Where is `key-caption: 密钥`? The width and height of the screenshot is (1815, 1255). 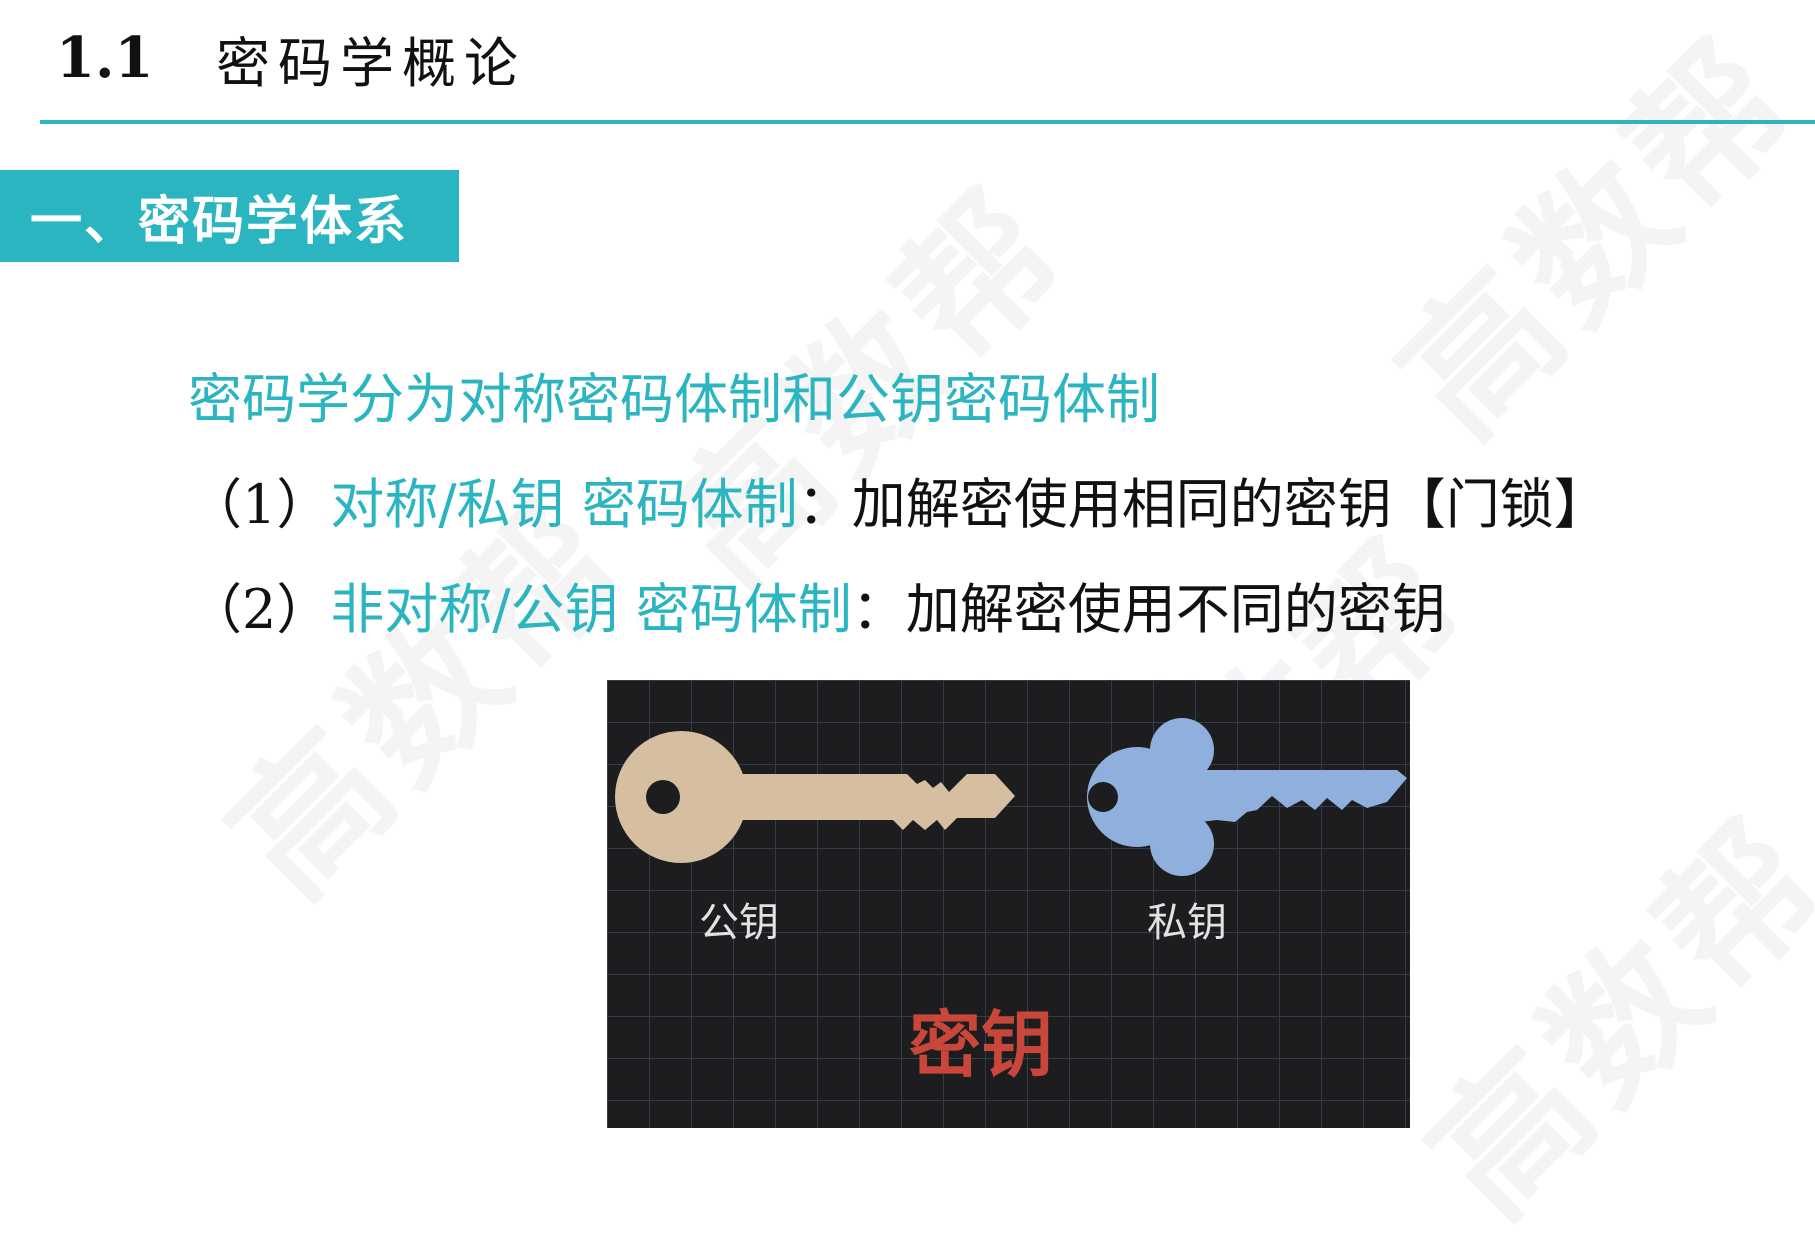
key-caption: 密钥 is located at coordinates (981, 1045).